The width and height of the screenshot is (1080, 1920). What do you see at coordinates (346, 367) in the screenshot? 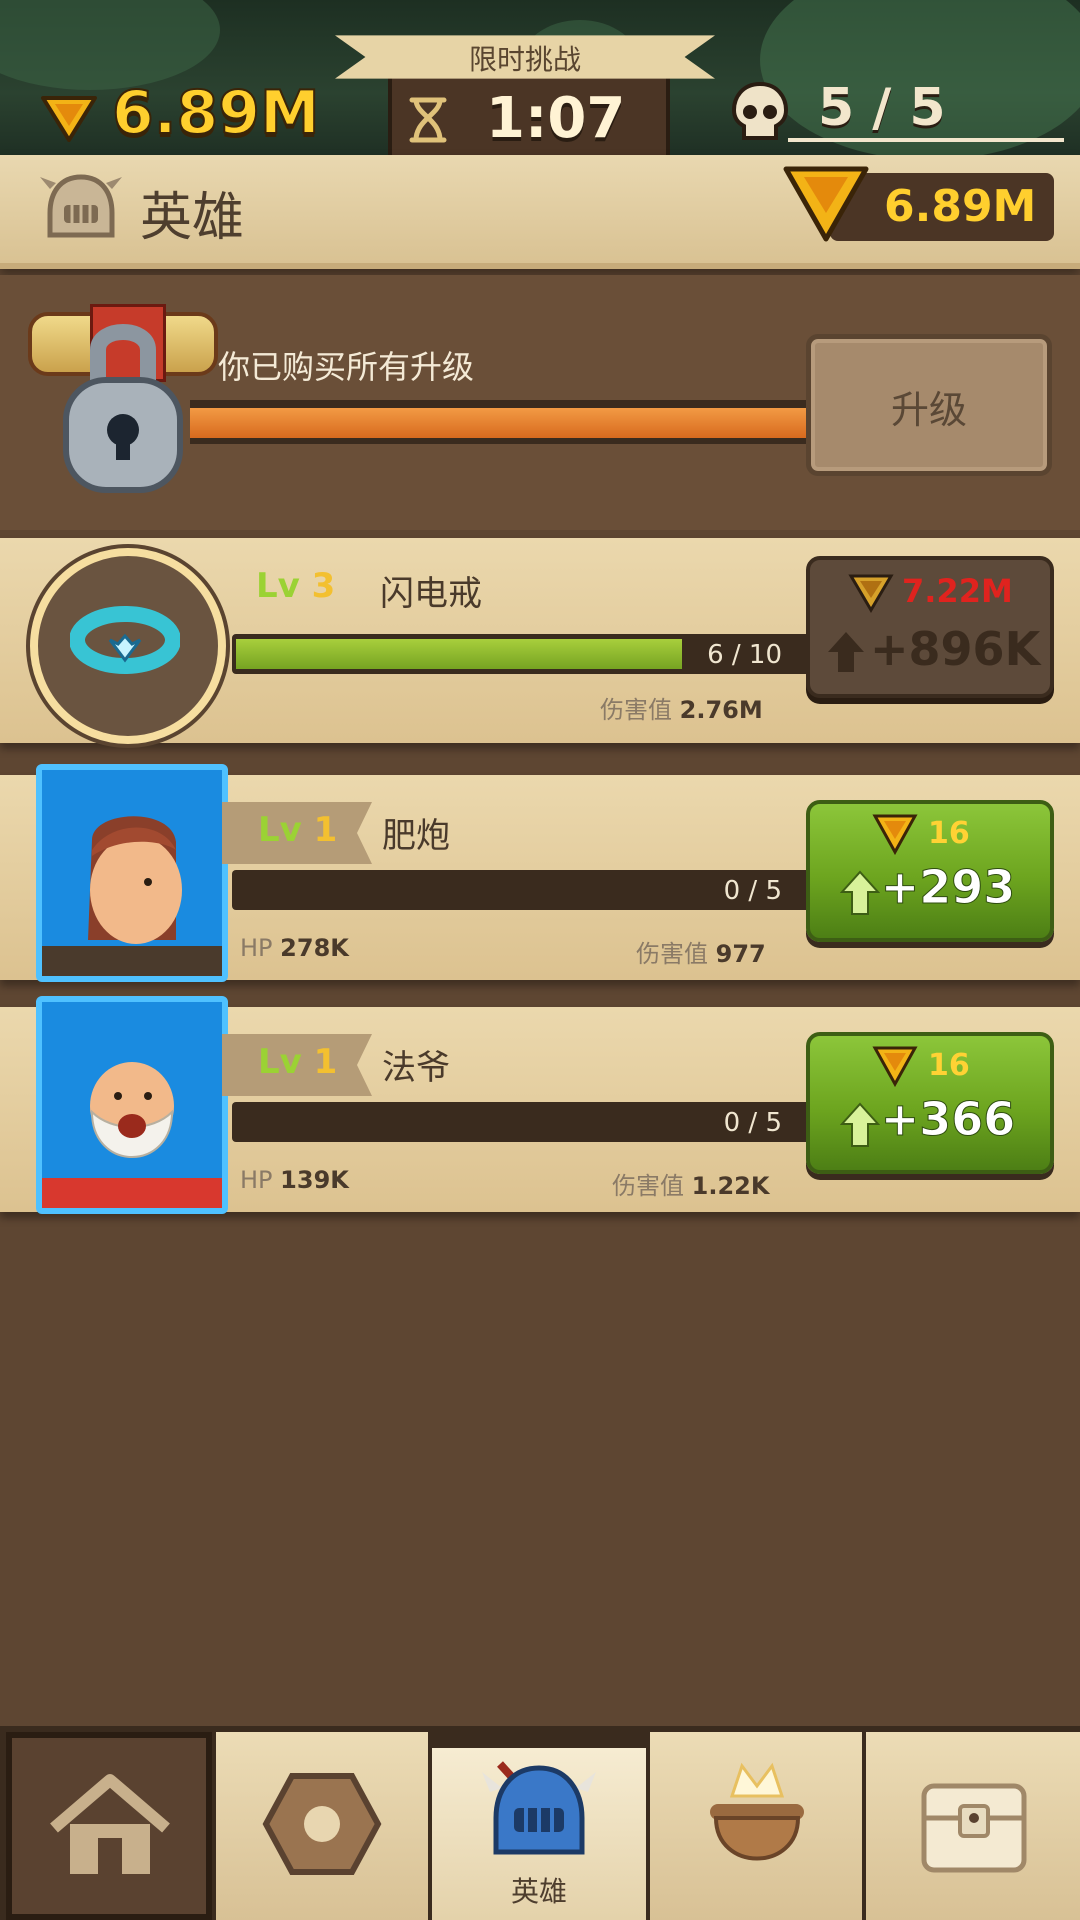
I see `upgrade-message: 你已购买所有升级` at bounding box center [346, 367].